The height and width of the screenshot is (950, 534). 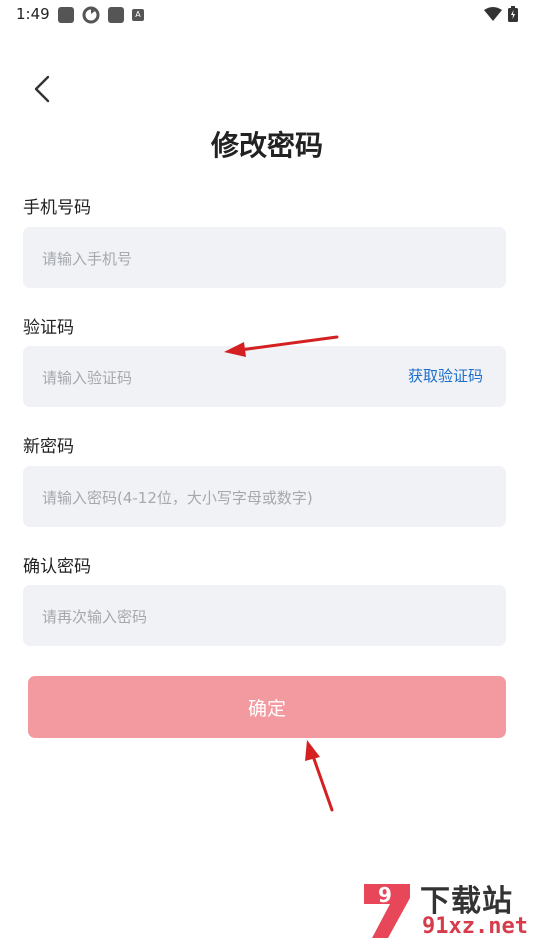 I want to click on code-field-container: 获取验证码, so click(x=264, y=377).